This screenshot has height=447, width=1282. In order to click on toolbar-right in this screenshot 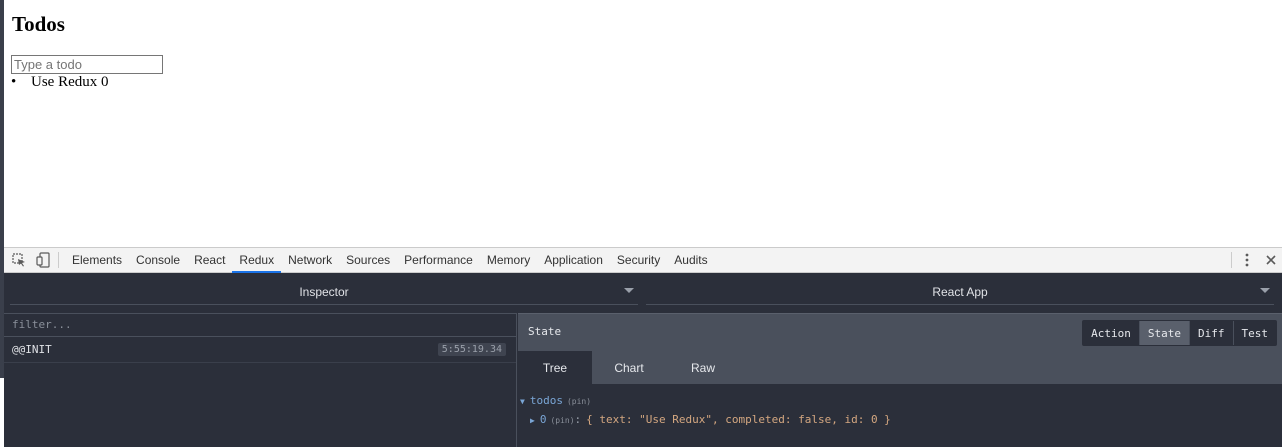, I will do `click(1253, 260)`.